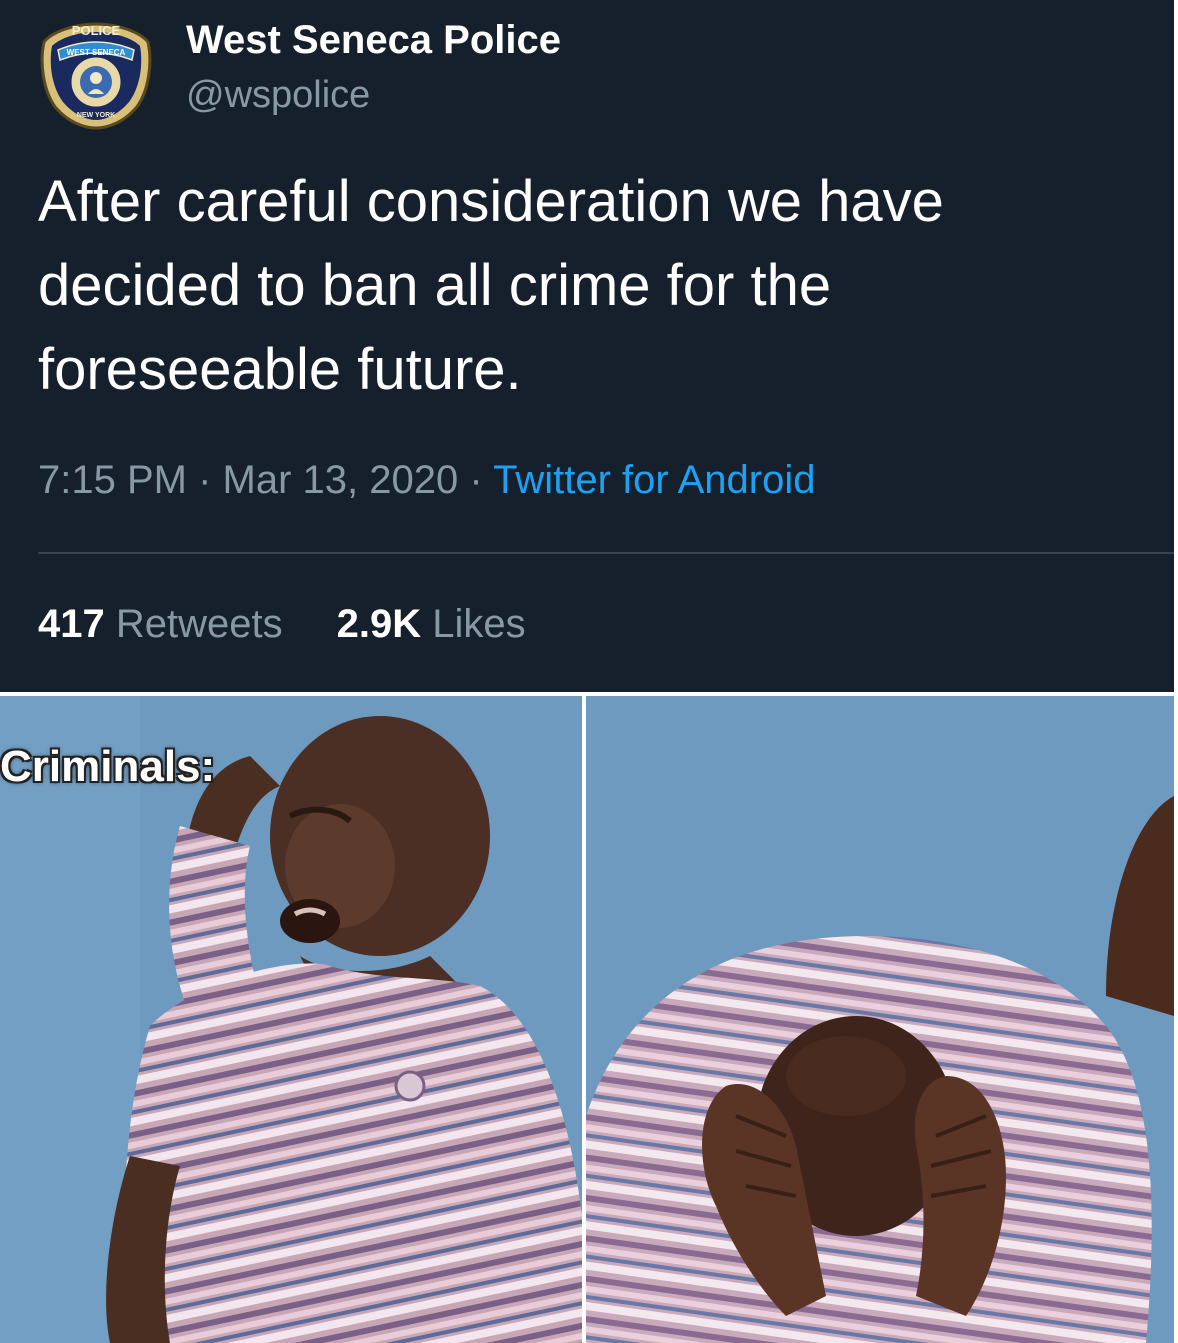 Image resolution: width=1178 pixels, height=1343 pixels. I want to click on police-badge-icon: POLICE WEST SENECA NEW YORK, so click(96, 76).